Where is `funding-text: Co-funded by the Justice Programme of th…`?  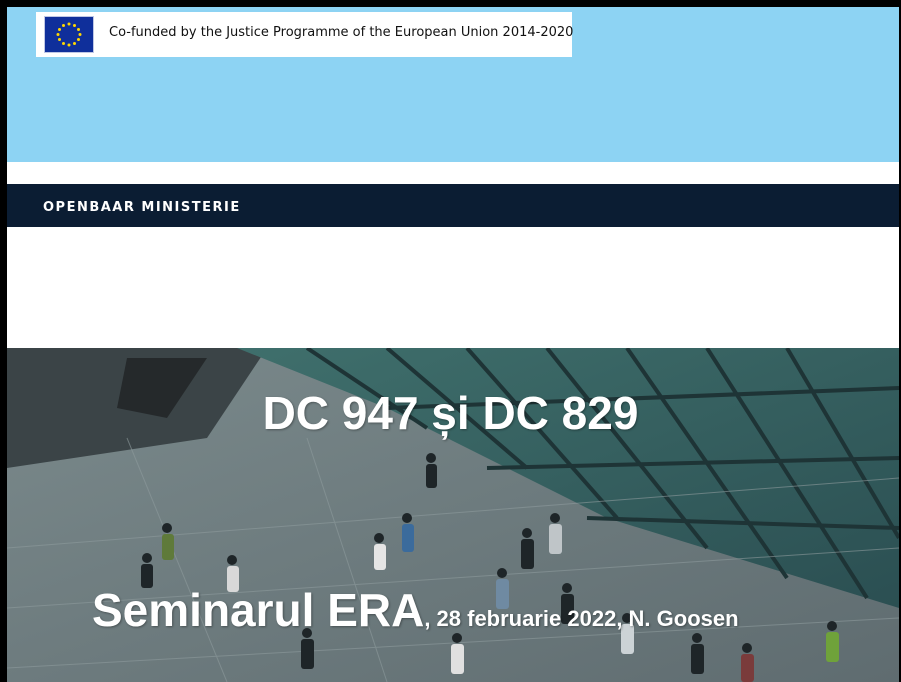 funding-text: Co-funded by the Justice Programme of th… is located at coordinates (341, 32).